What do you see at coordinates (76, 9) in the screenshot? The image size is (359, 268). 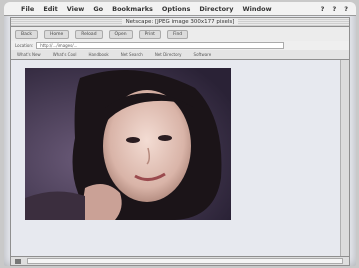 I see `menu-view: View` at bounding box center [76, 9].